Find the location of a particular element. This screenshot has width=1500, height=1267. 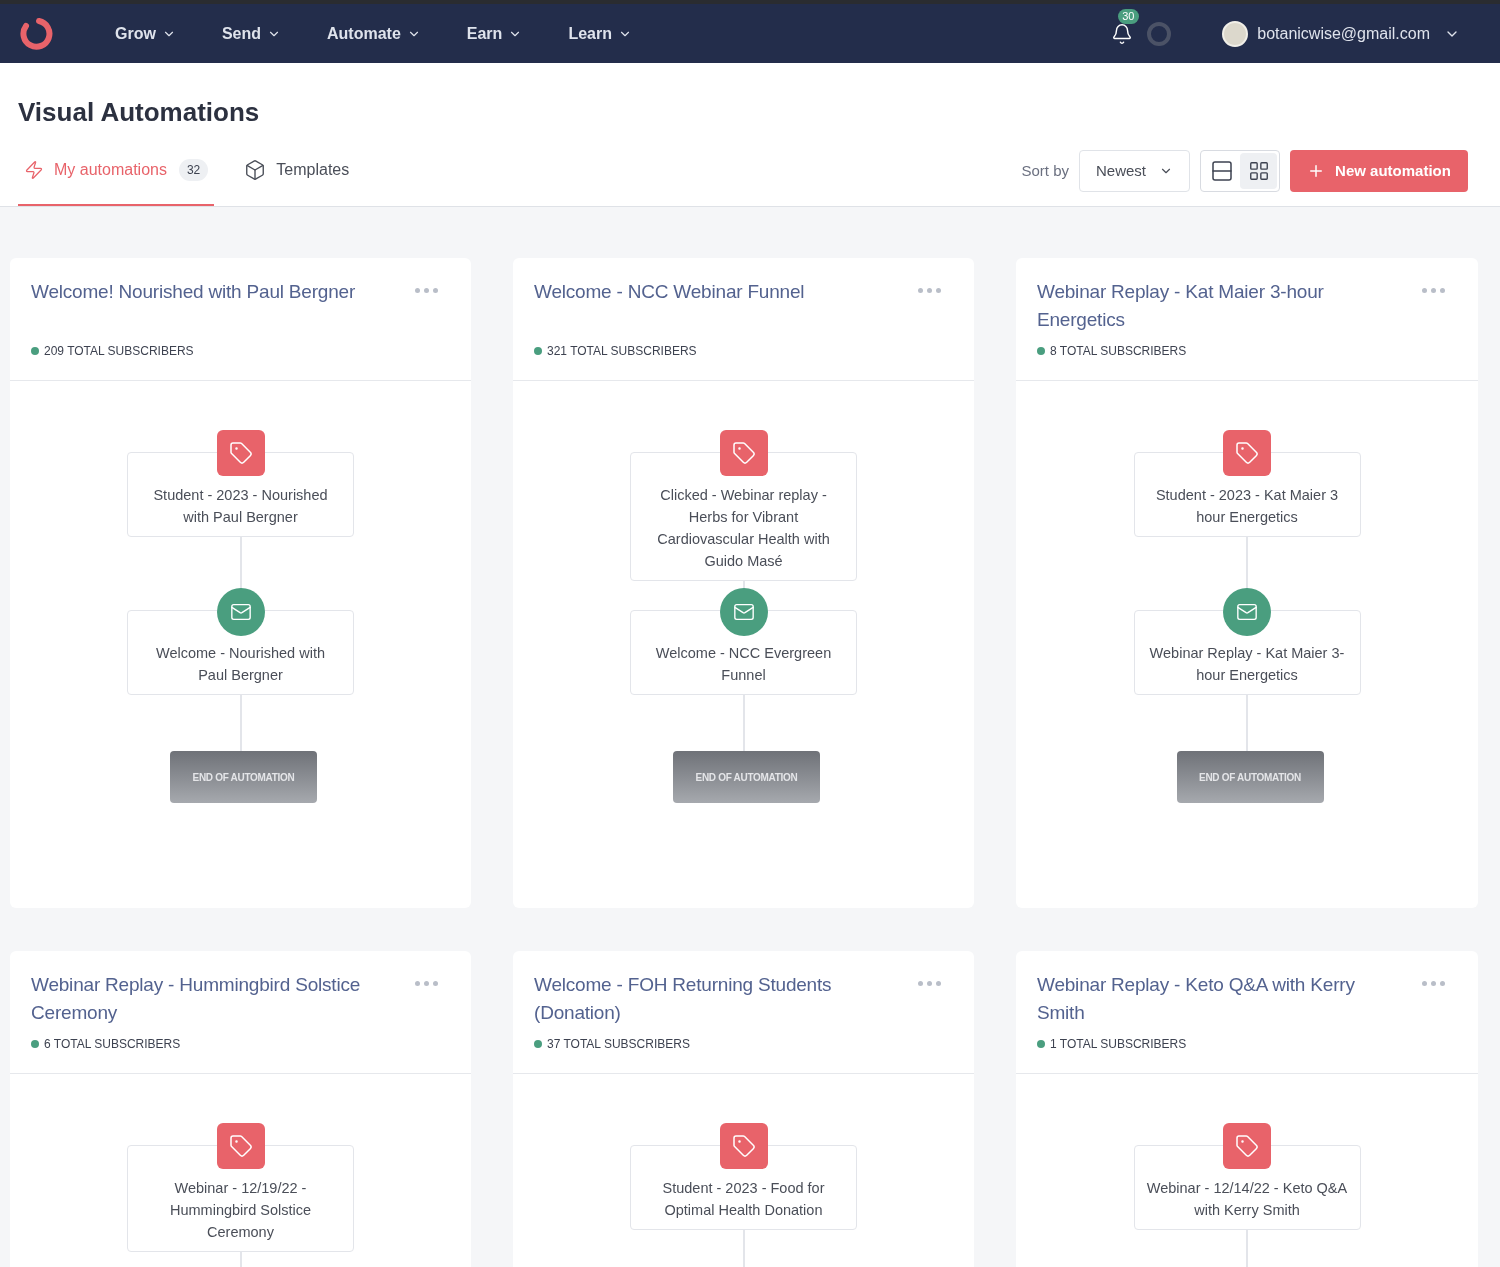

tab: My automations 32 is located at coordinates (116, 171).